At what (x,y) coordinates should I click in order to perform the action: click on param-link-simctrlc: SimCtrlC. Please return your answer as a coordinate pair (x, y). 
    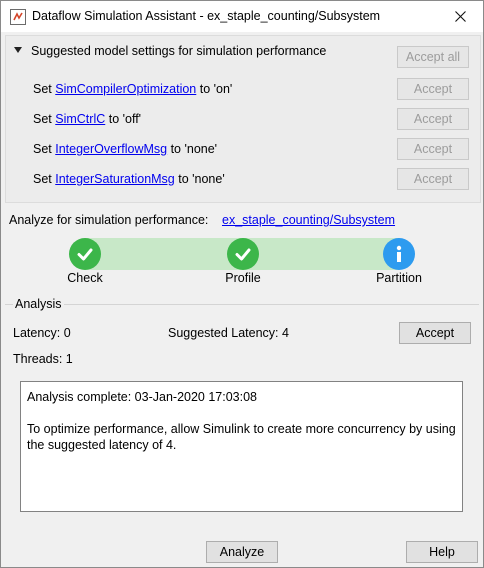
    Looking at the image, I should click on (80, 119).